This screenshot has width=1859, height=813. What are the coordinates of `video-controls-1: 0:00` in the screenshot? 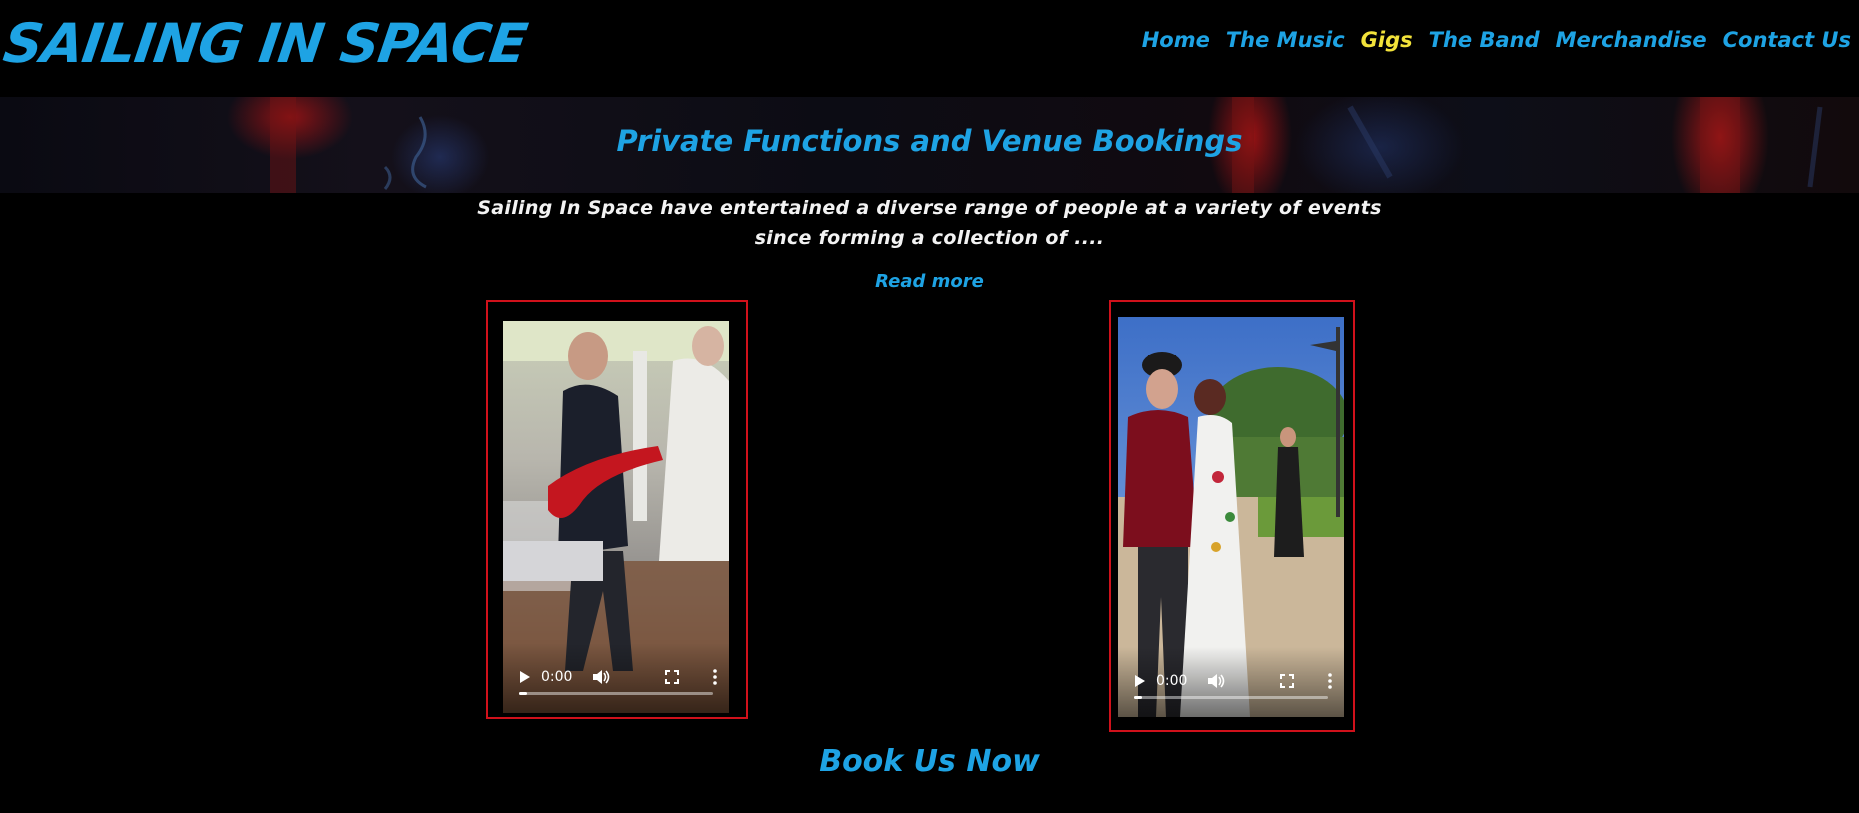 It's located at (616, 678).